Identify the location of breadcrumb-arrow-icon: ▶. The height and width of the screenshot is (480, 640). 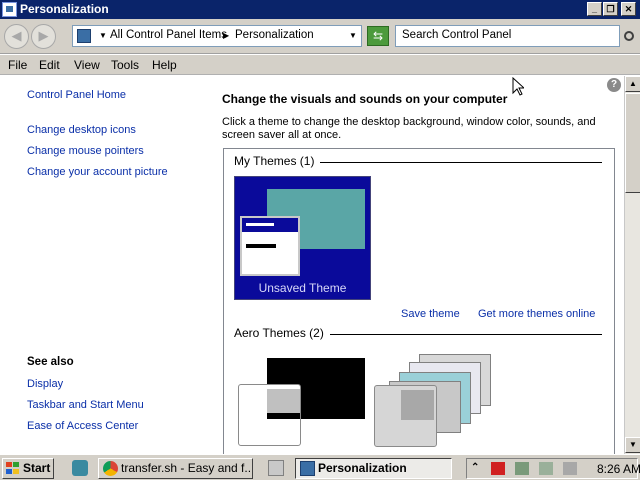
(226, 35).